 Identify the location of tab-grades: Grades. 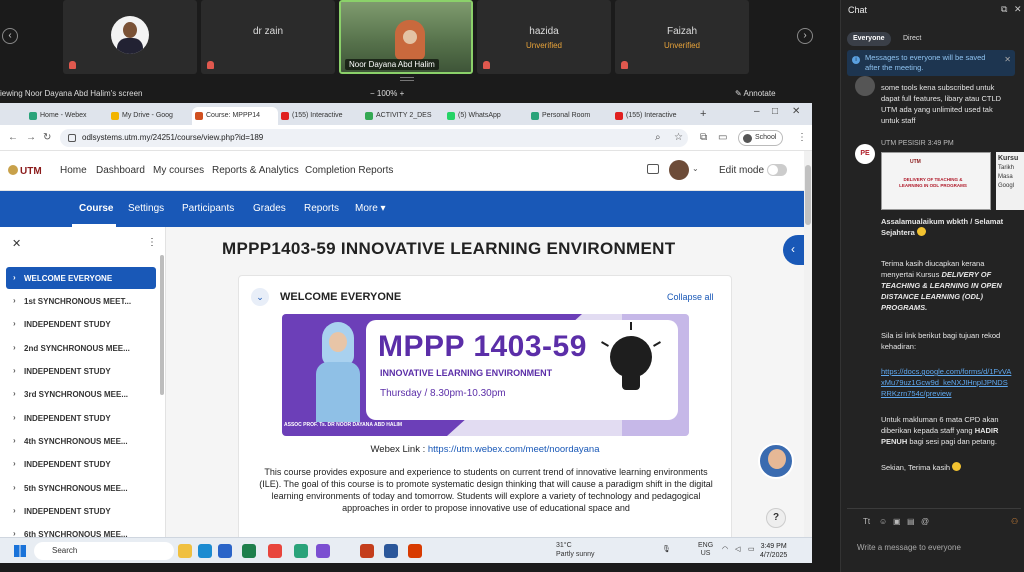
(269, 208).